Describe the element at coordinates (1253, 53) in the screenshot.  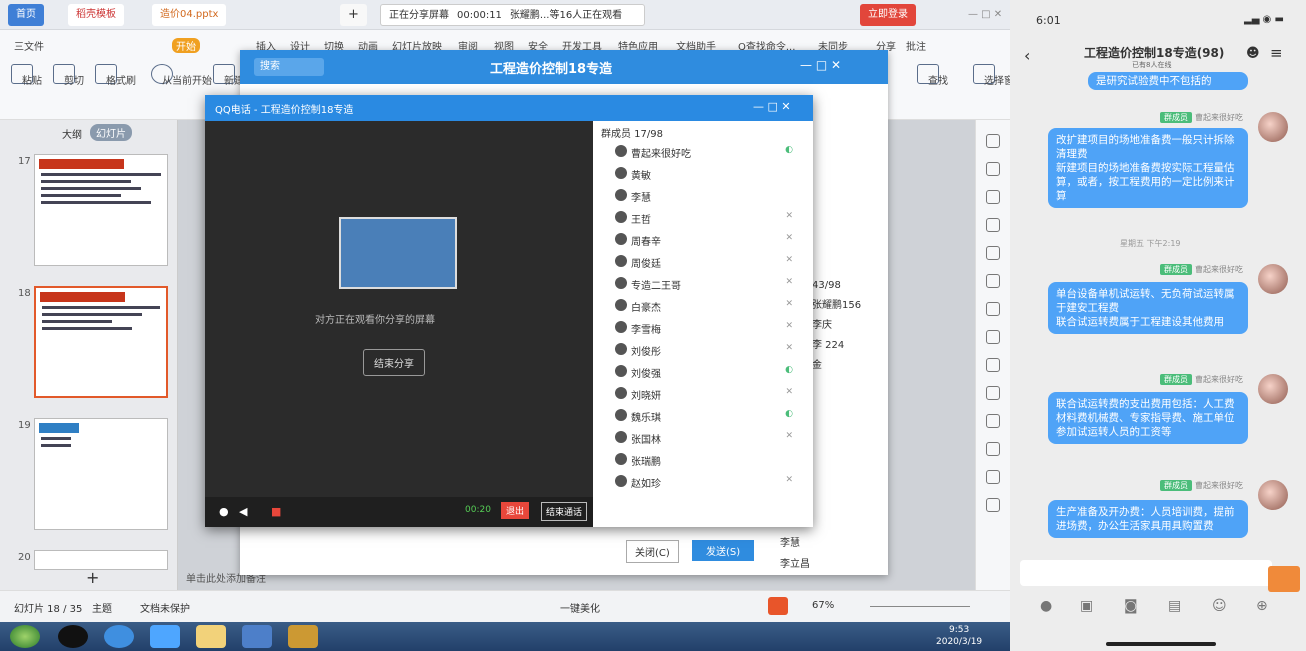
I see `group-avatar-icon: ☻` at that location.